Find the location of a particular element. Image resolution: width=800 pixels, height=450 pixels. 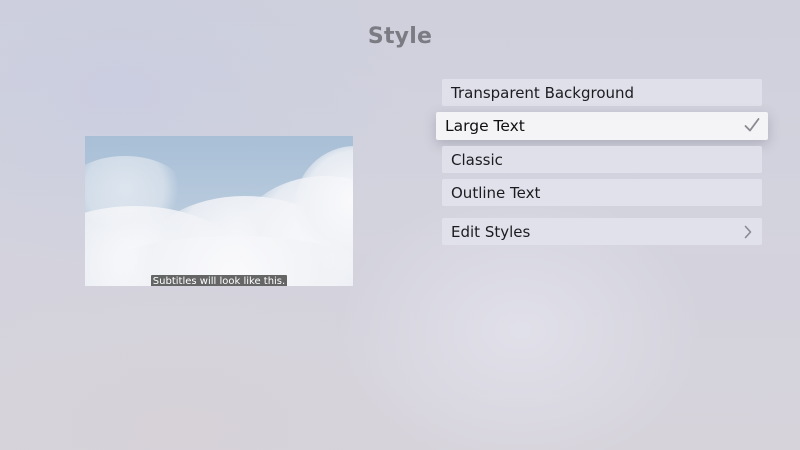

option-label: Large Text is located at coordinates (485, 126).